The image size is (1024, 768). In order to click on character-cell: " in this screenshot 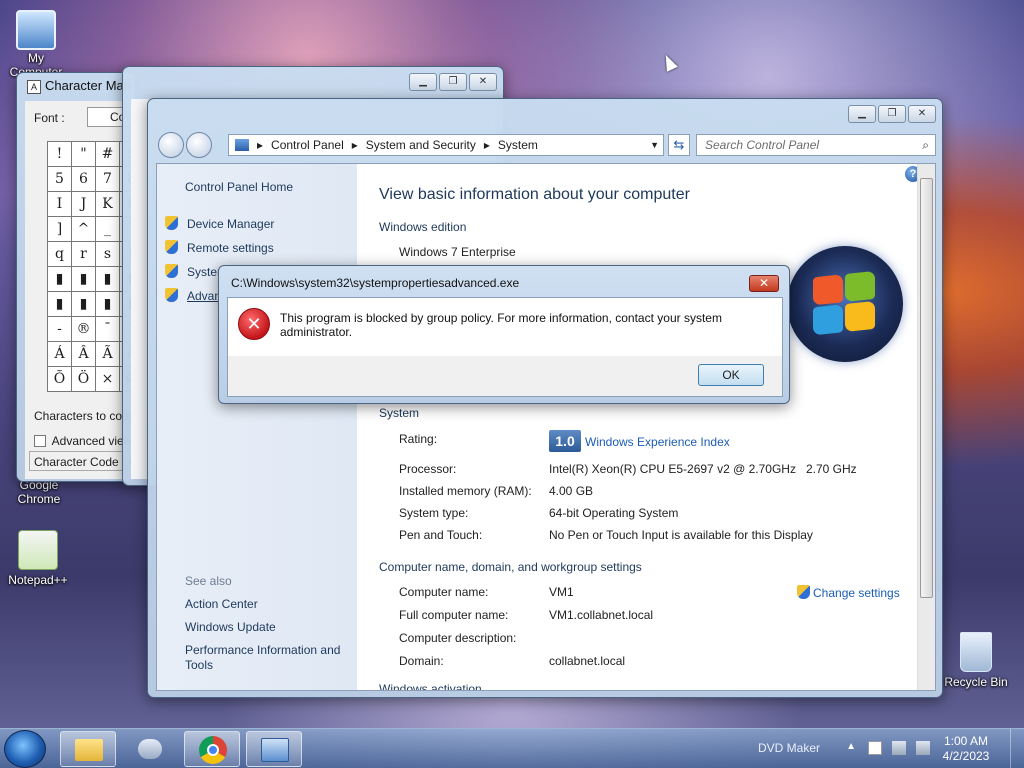, I will do `click(84, 154)`.